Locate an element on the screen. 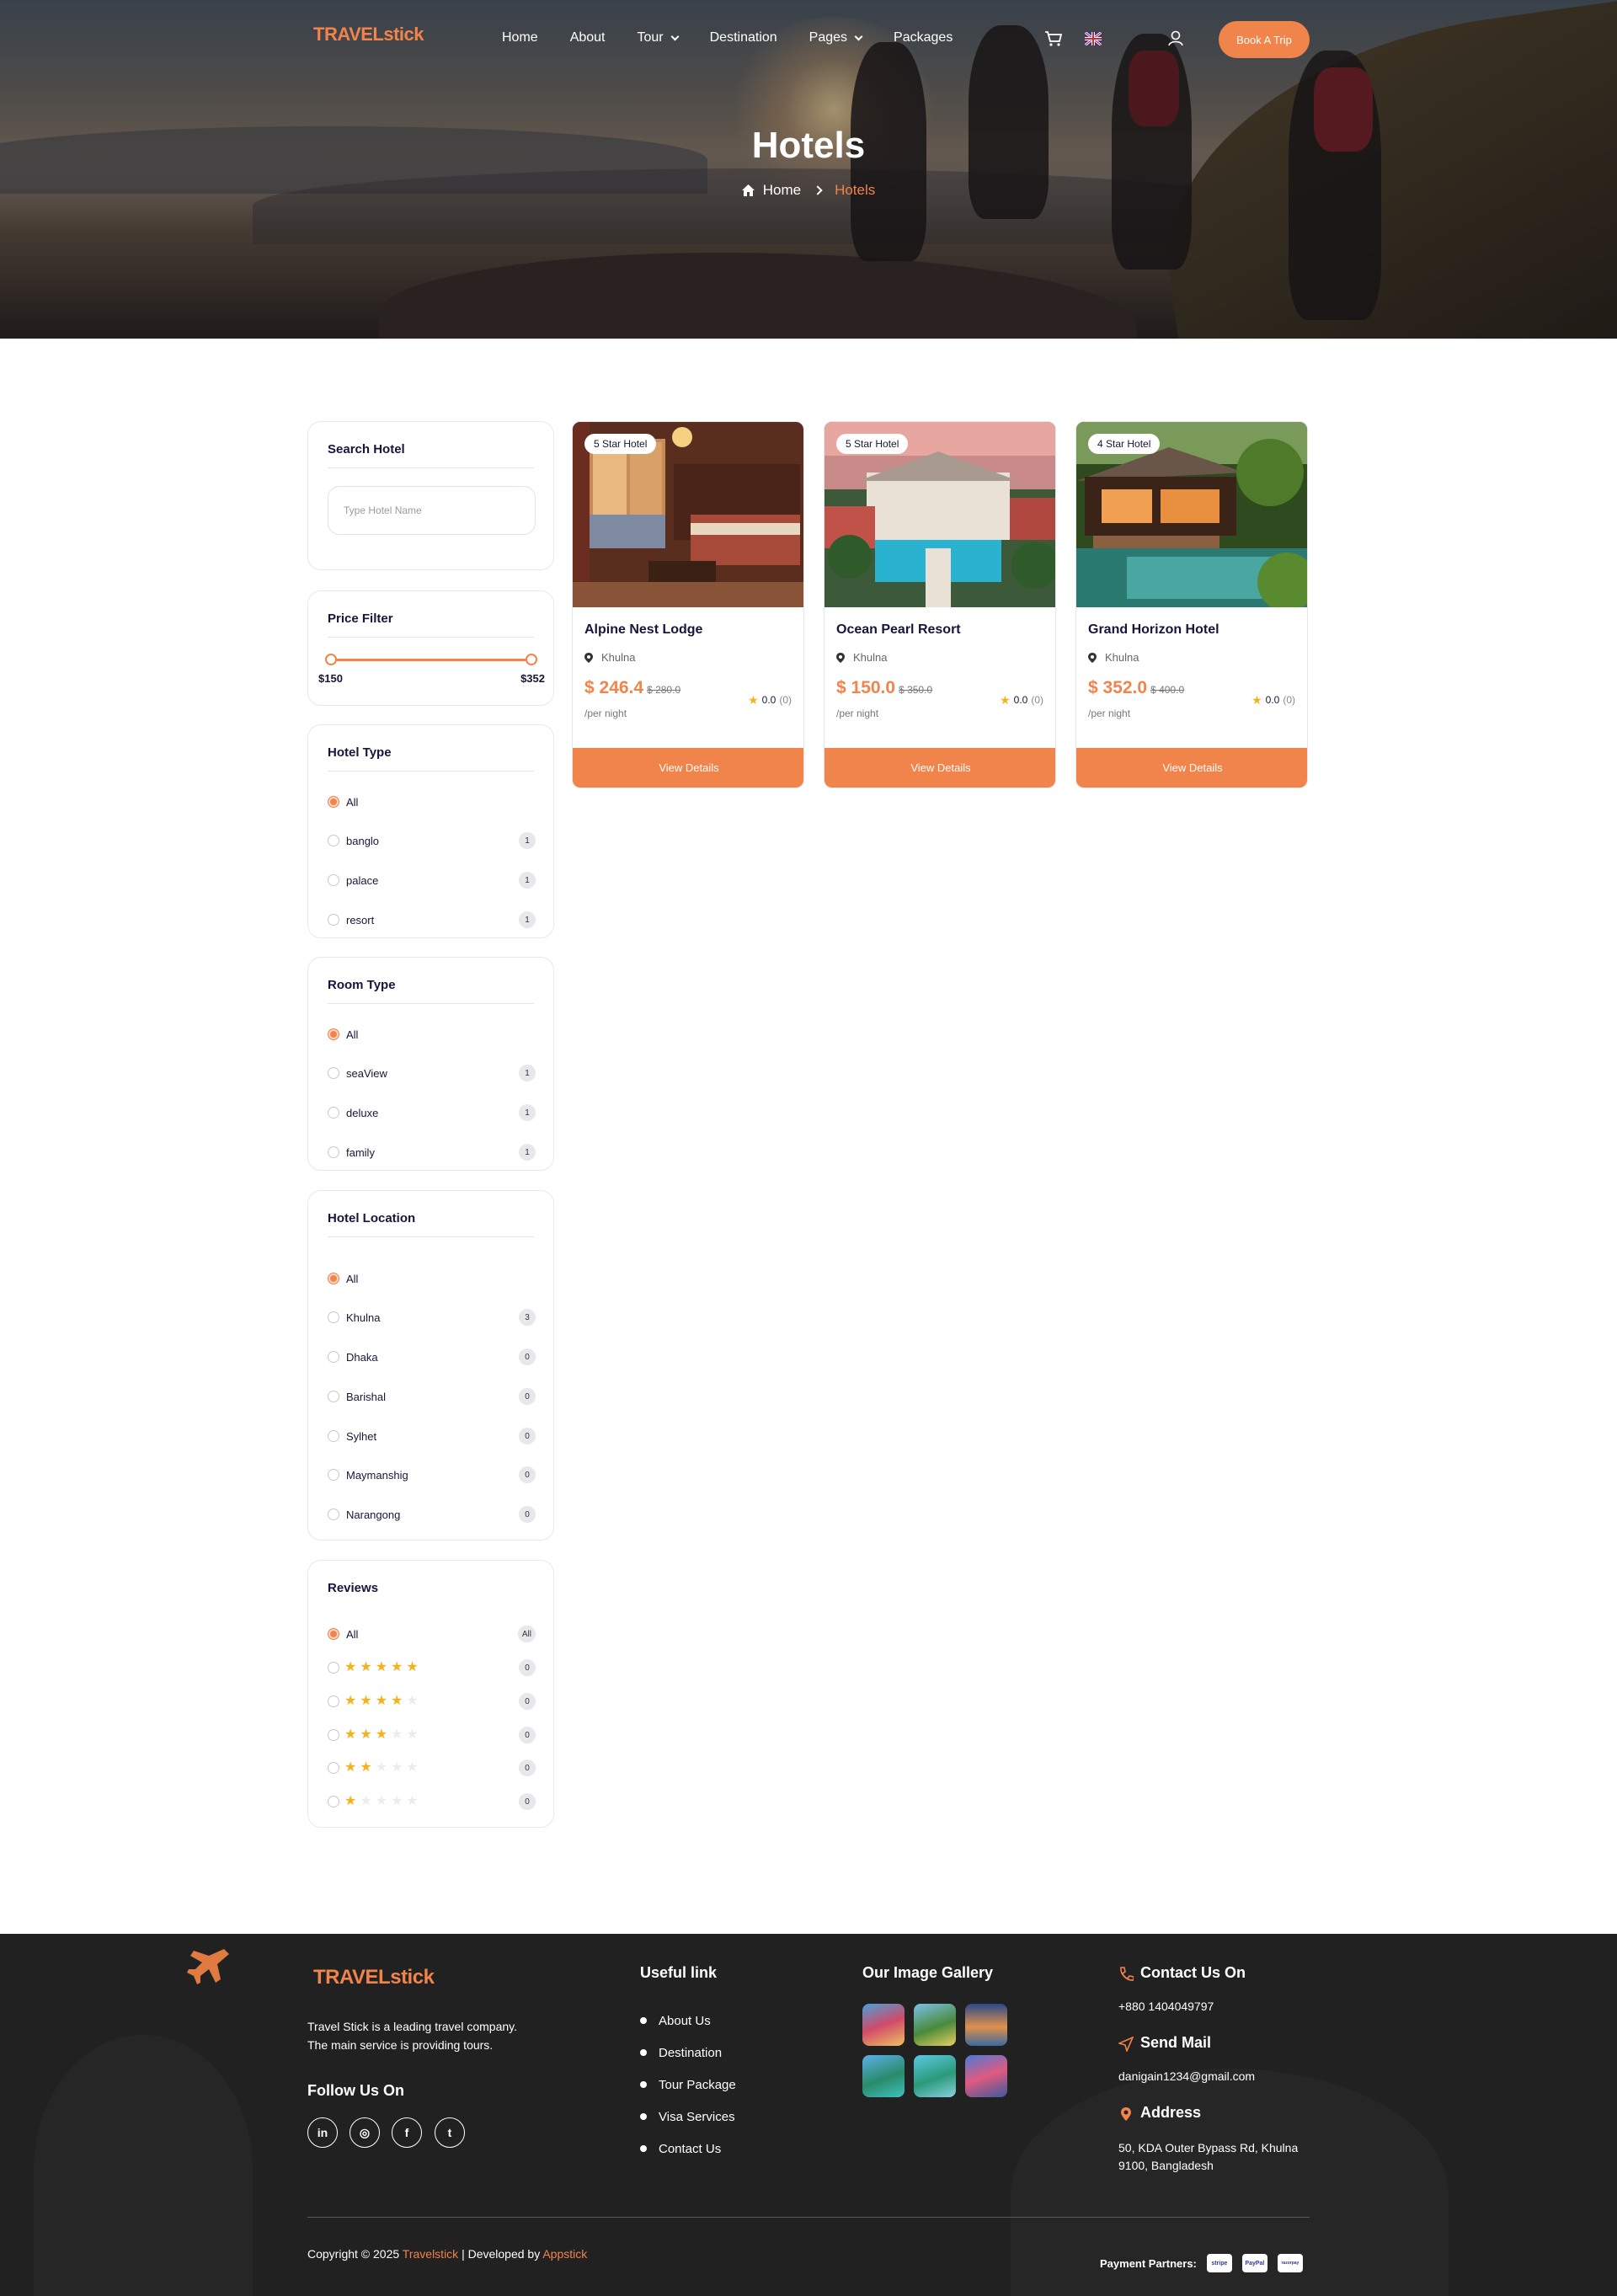  footer-logo: TRAVELstick is located at coordinates (374, 1977).